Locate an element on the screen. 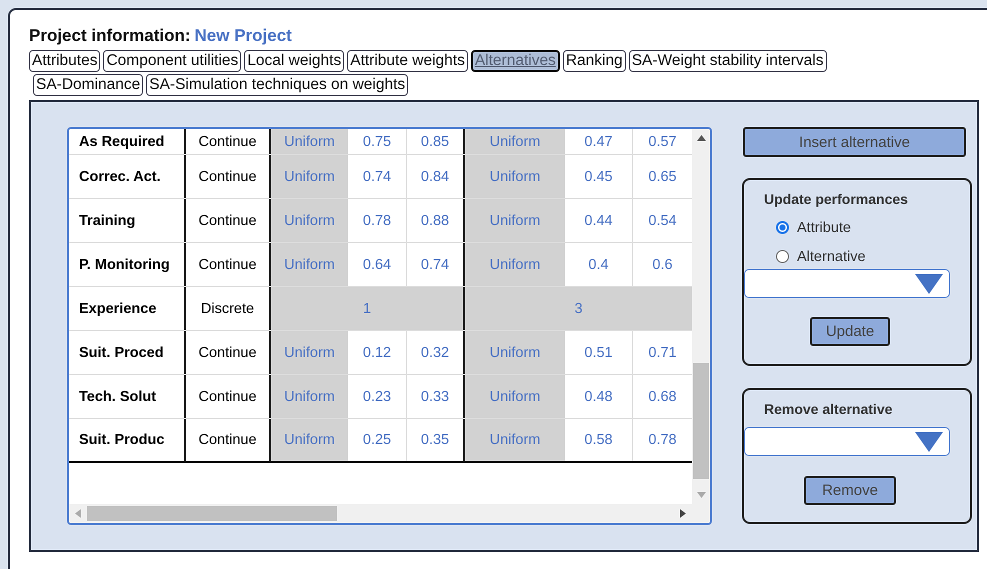  table-cell: P. Monitoring is located at coordinates (127, 264).